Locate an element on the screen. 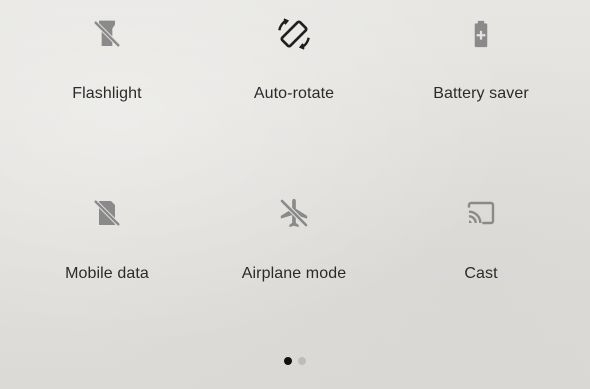 The height and width of the screenshot is (389, 590). mobile-data-tile: Mobile data is located at coordinates (107, 241).